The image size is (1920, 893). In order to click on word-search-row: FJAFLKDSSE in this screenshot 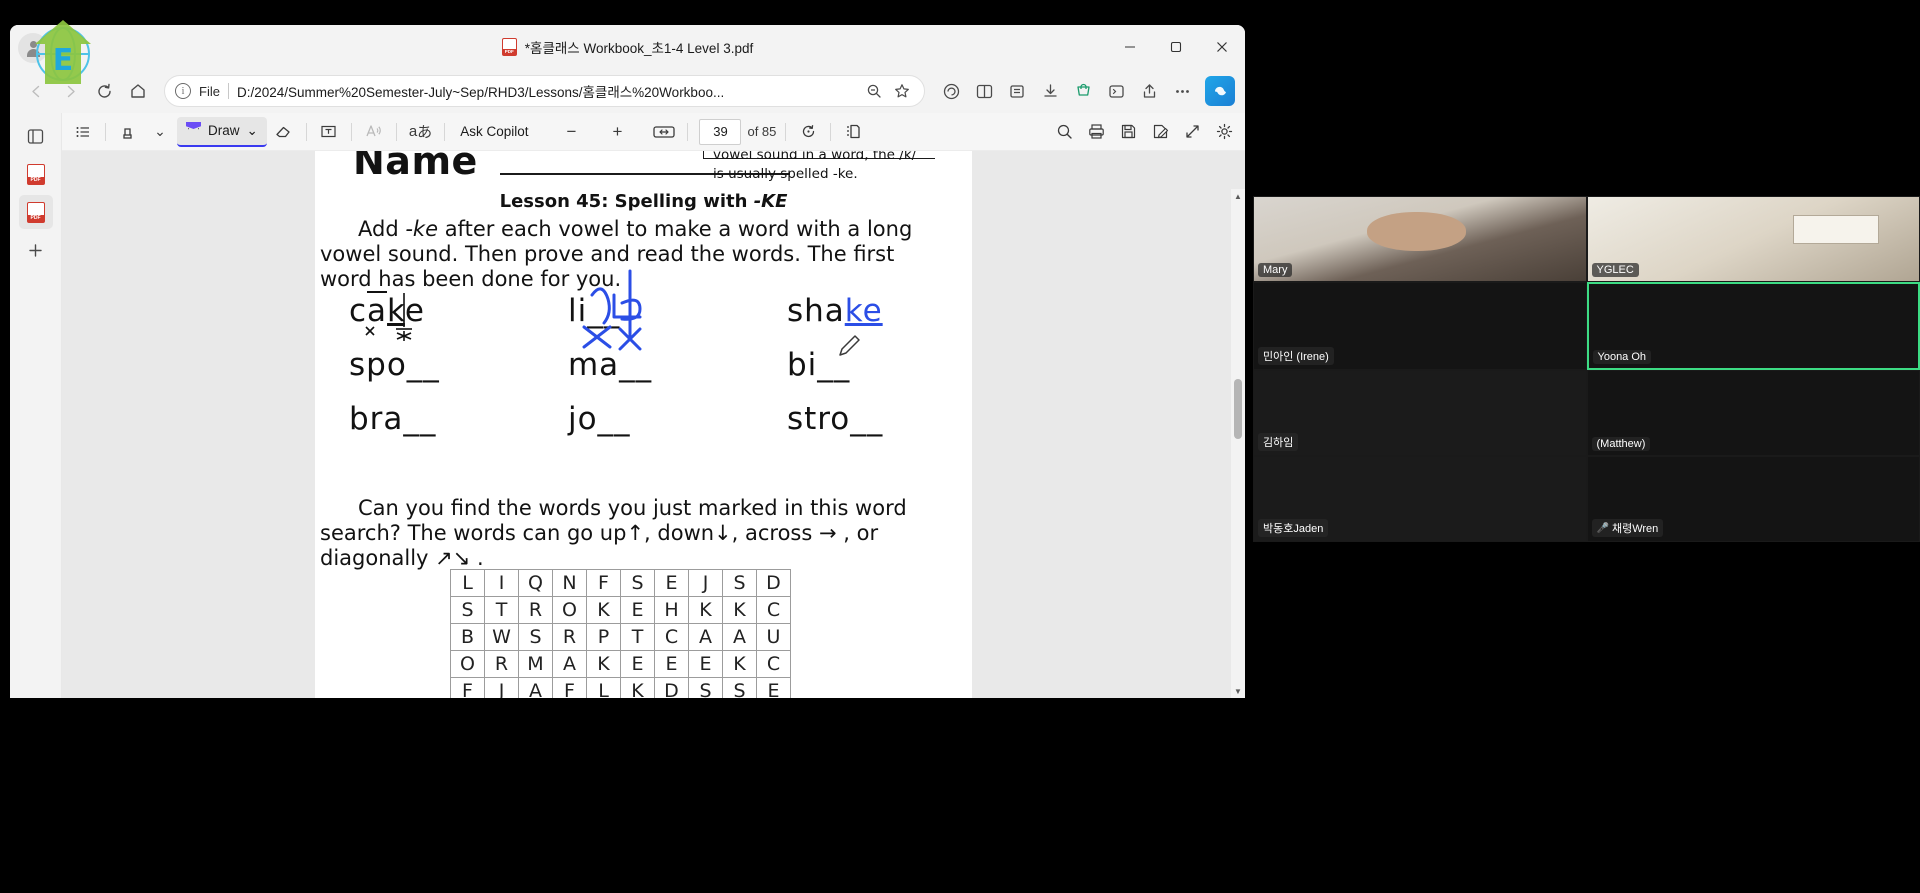, I will do `click(620, 687)`.